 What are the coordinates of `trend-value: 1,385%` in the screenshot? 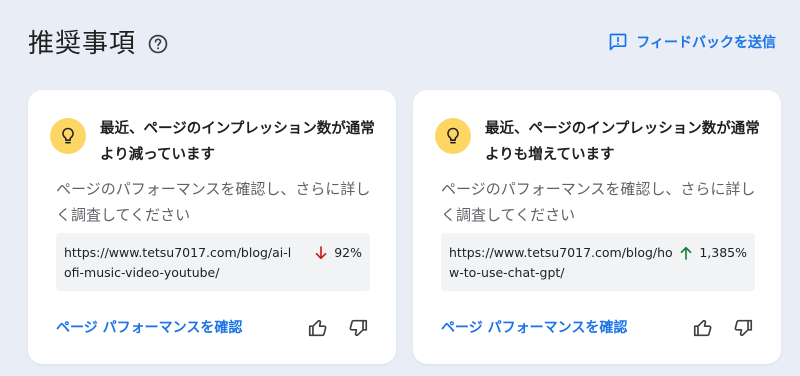 It's located at (723, 252).